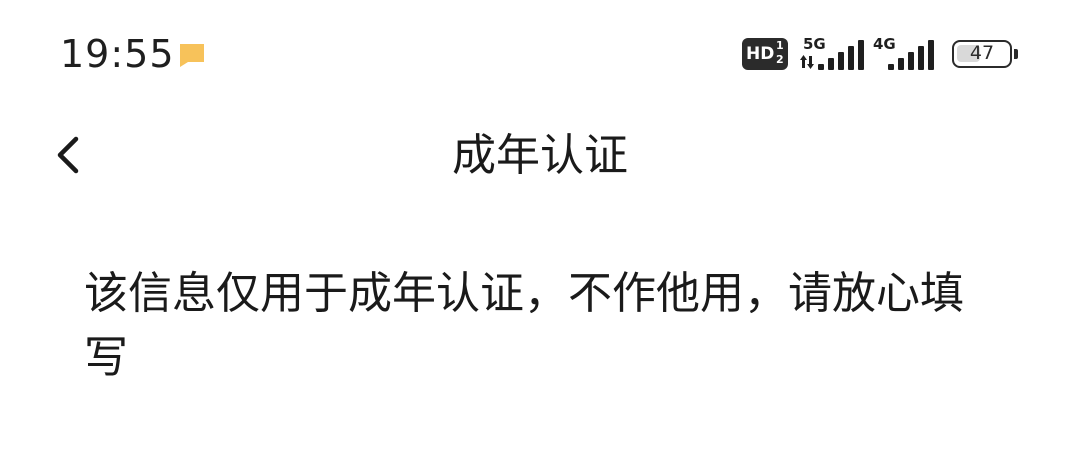 The image size is (1080, 465). What do you see at coordinates (982, 53) in the screenshot?
I see `battery-level: 47` at bounding box center [982, 53].